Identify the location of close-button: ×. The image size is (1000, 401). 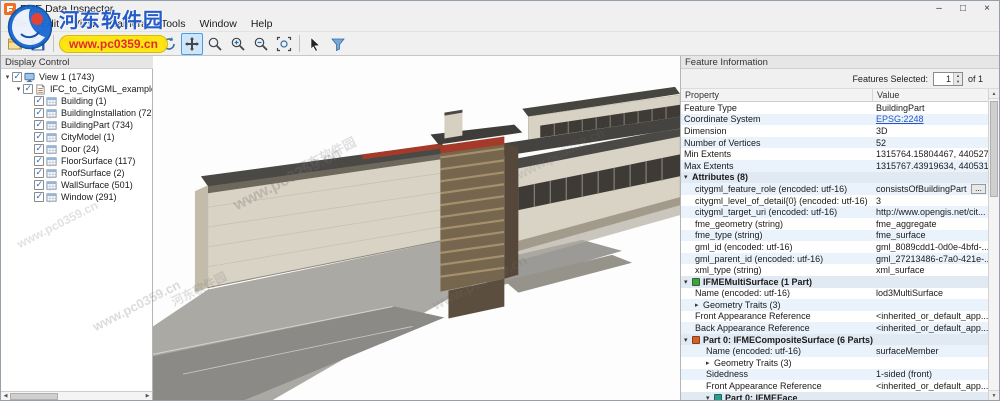
(987, 9).